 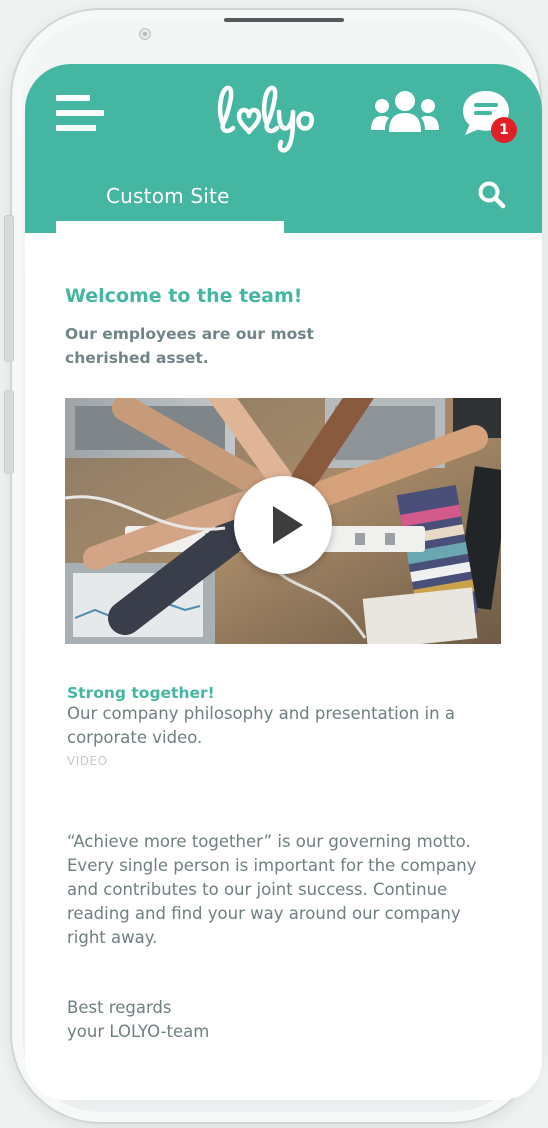 What do you see at coordinates (87, 761) in the screenshot?
I see `video-type-label: VIDEO` at bounding box center [87, 761].